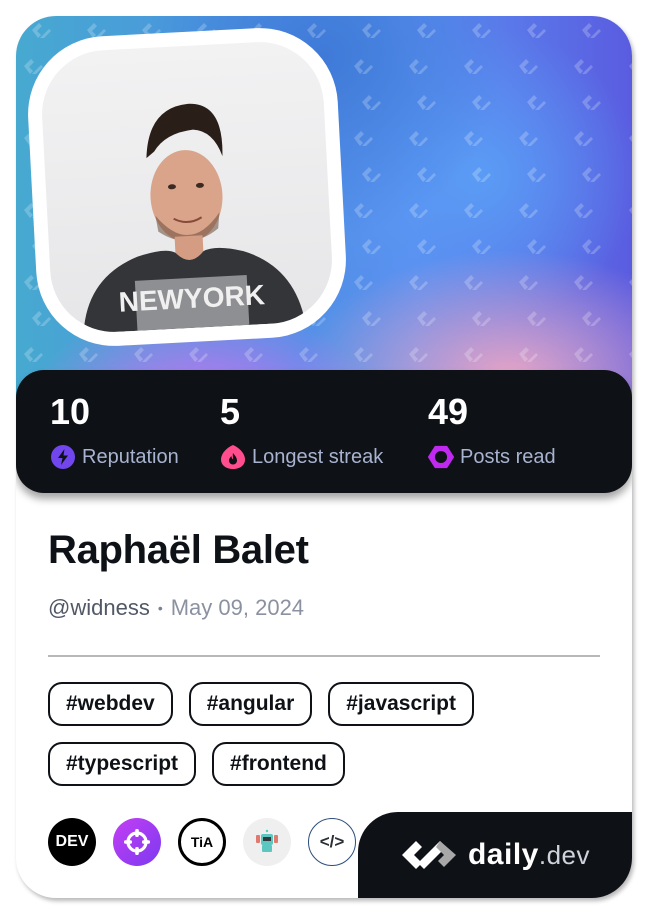  What do you see at coordinates (230, 411) in the screenshot?
I see `stat-value: 5` at bounding box center [230, 411].